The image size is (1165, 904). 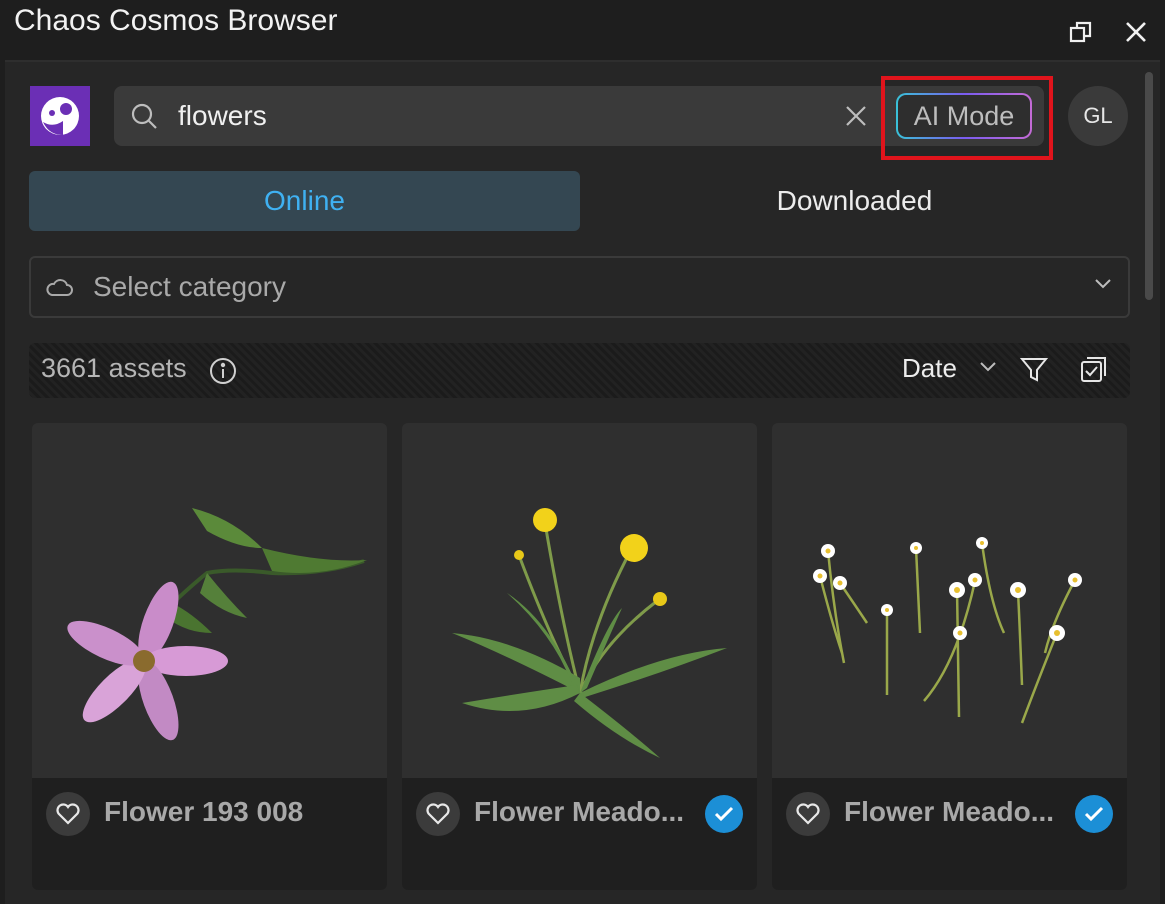 I want to click on sort-label: Date, so click(x=929, y=368).